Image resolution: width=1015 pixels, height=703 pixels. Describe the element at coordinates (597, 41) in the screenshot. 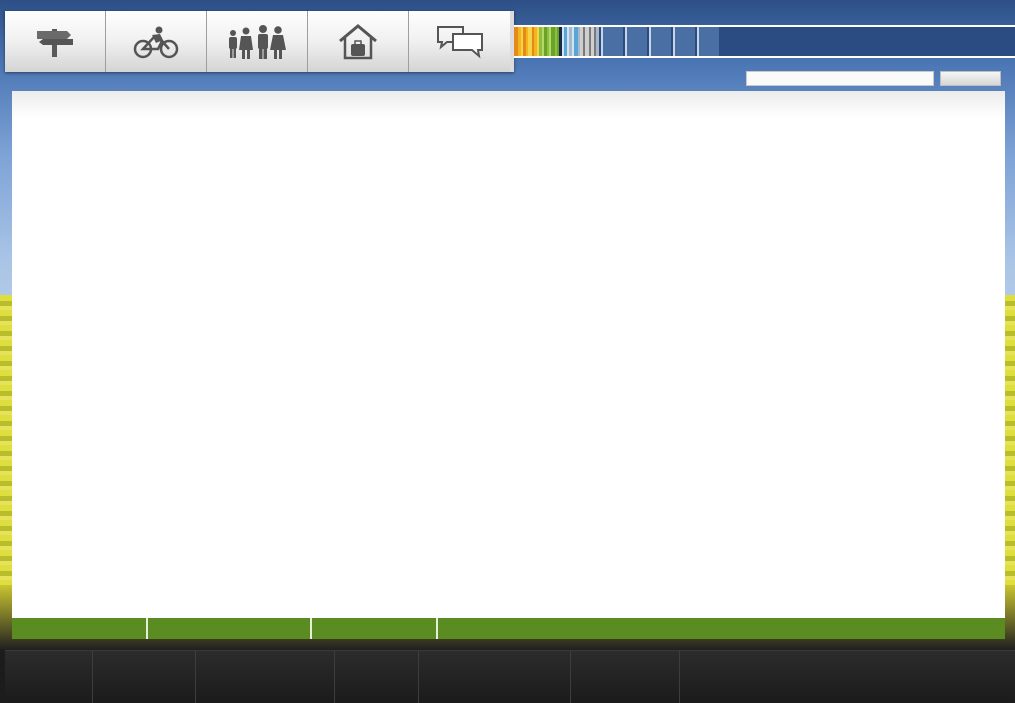

I see `stripe` at that location.